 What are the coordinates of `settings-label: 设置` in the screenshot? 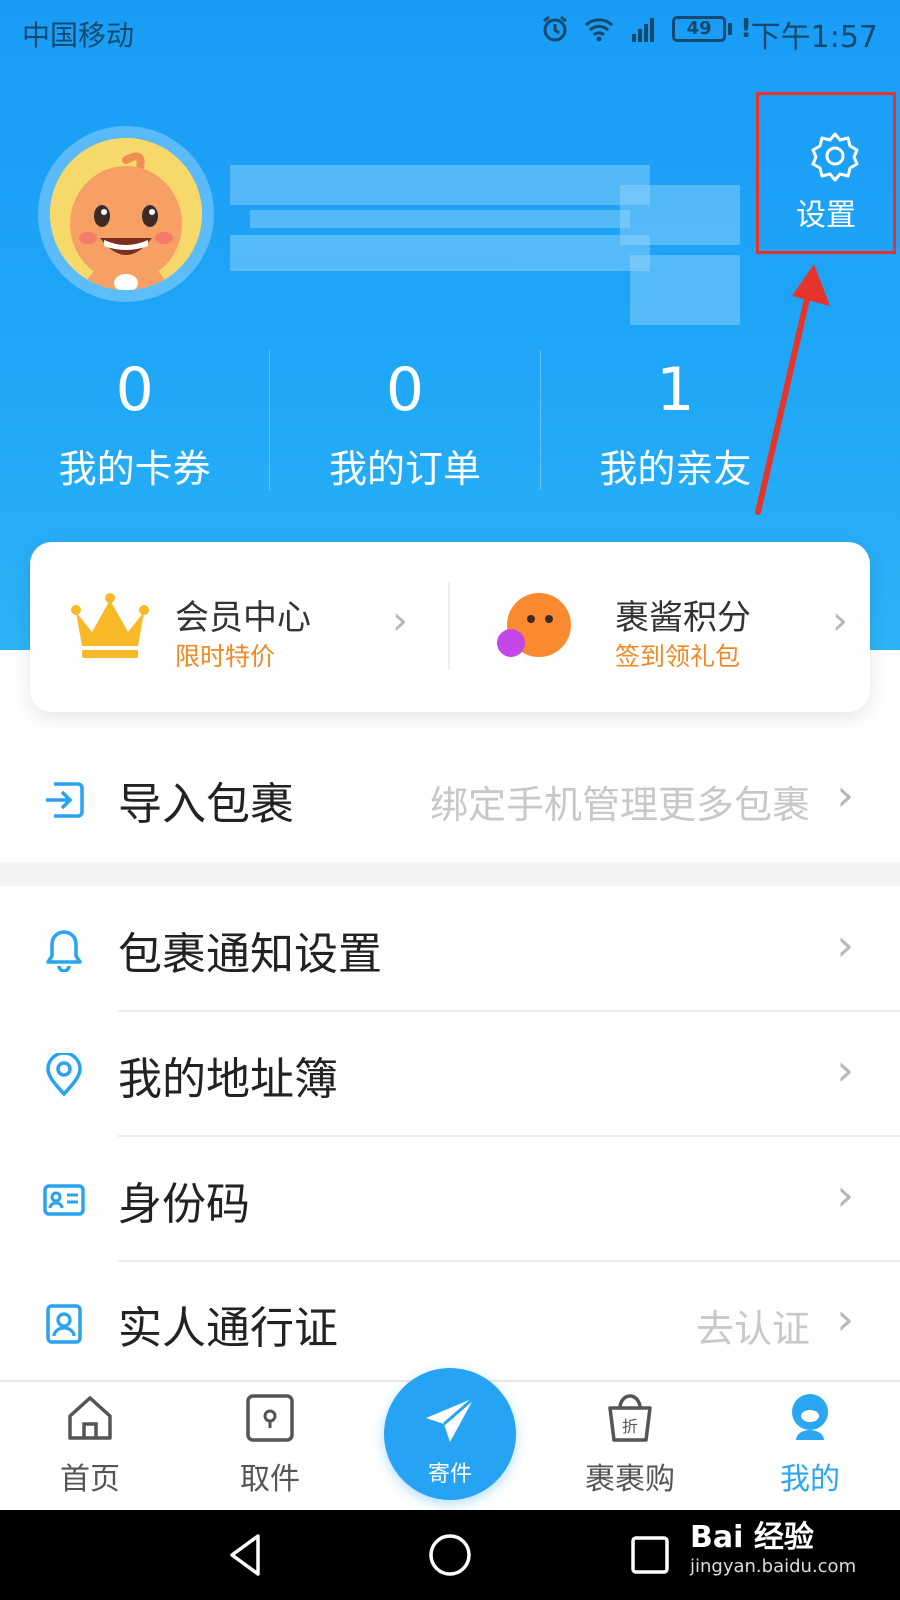 It's located at (826, 215).